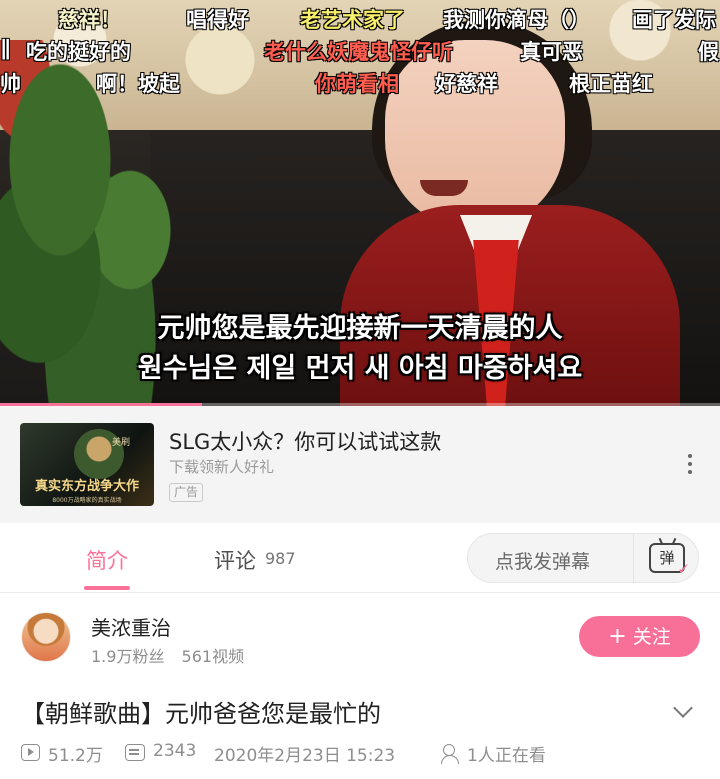  What do you see at coordinates (708, 52) in the screenshot?
I see `danmaku-comment: 假` at bounding box center [708, 52].